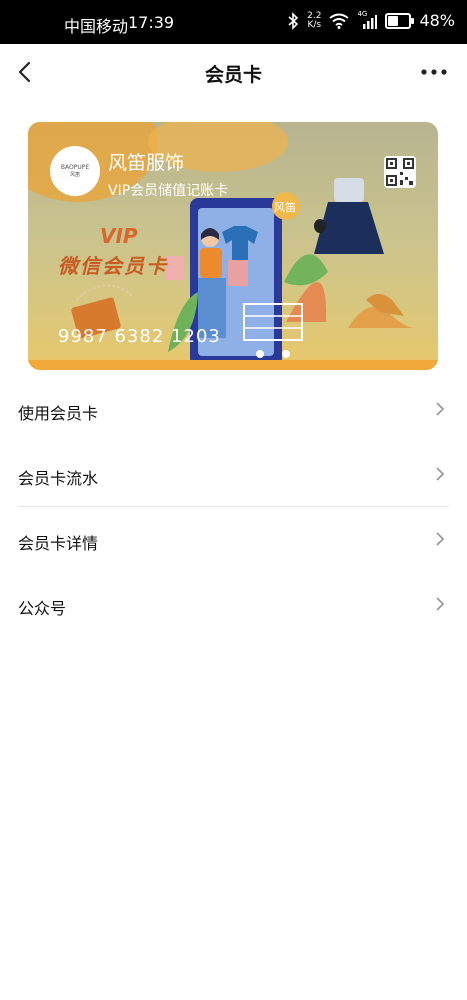 This screenshot has width=467, height=1000. Describe the element at coordinates (314, 24) in the screenshot. I see `net-speed-unit: K/s` at that location.